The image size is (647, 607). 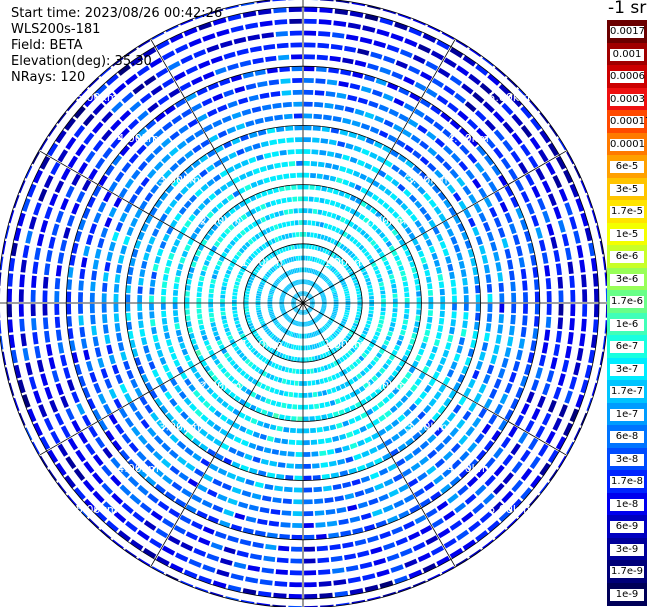 What do you see at coordinates (627, 369) in the screenshot?
I see `colorbar-tick-label: 3e-7` at bounding box center [627, 369].